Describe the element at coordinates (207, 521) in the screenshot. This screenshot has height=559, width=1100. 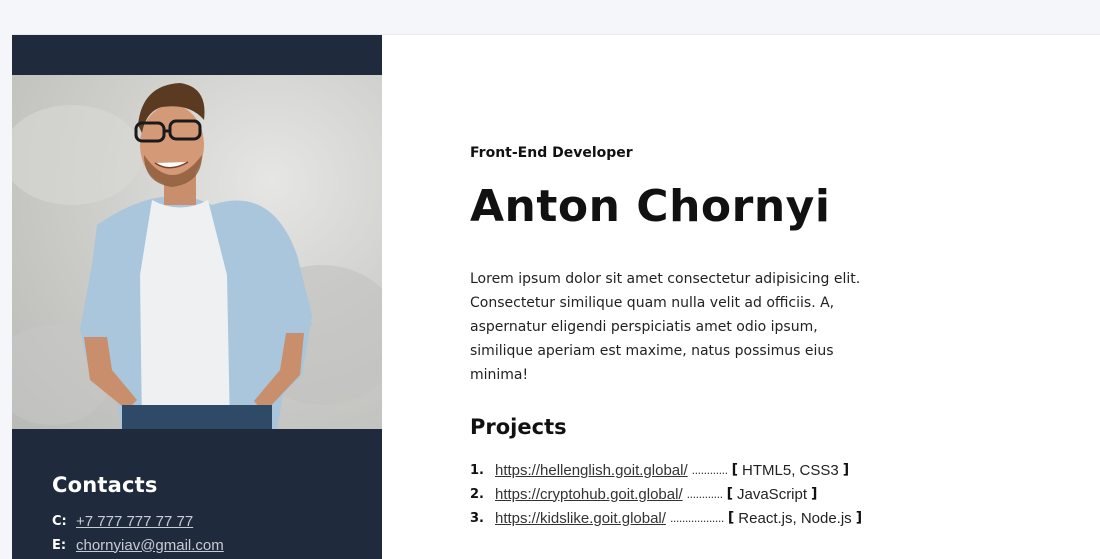
I see `contact-phone-row: C: +7 777 777 77 77` at that location.